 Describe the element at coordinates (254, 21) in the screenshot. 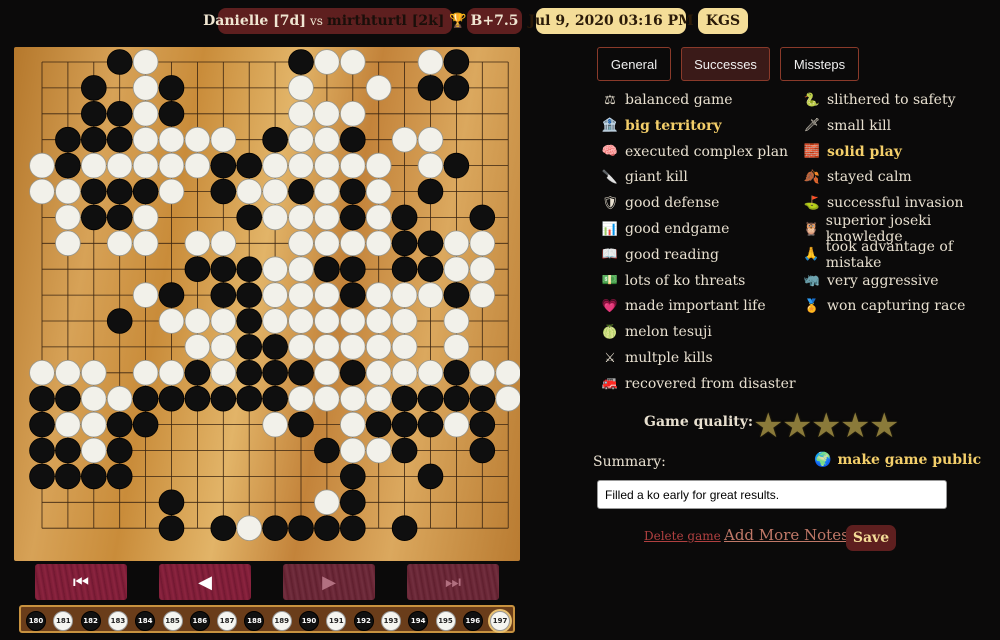

I see `black-player-name: Danielle [7d]` at that location.